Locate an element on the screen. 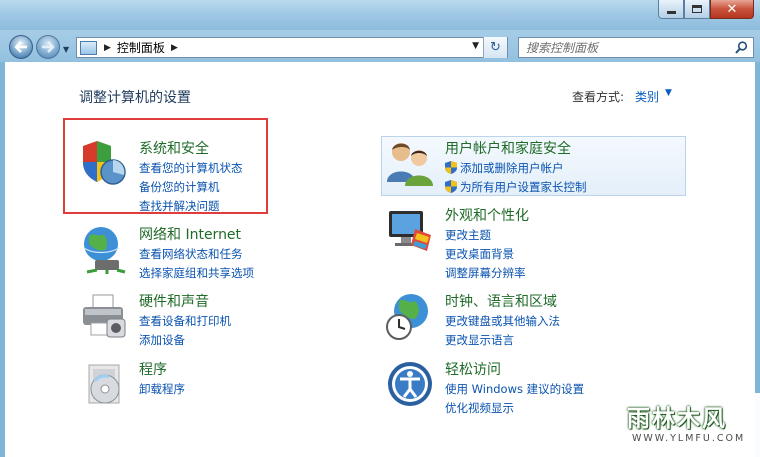 This screenshot has width=760, height=457. right-arrow-icon is located at coordinates (48, 47).